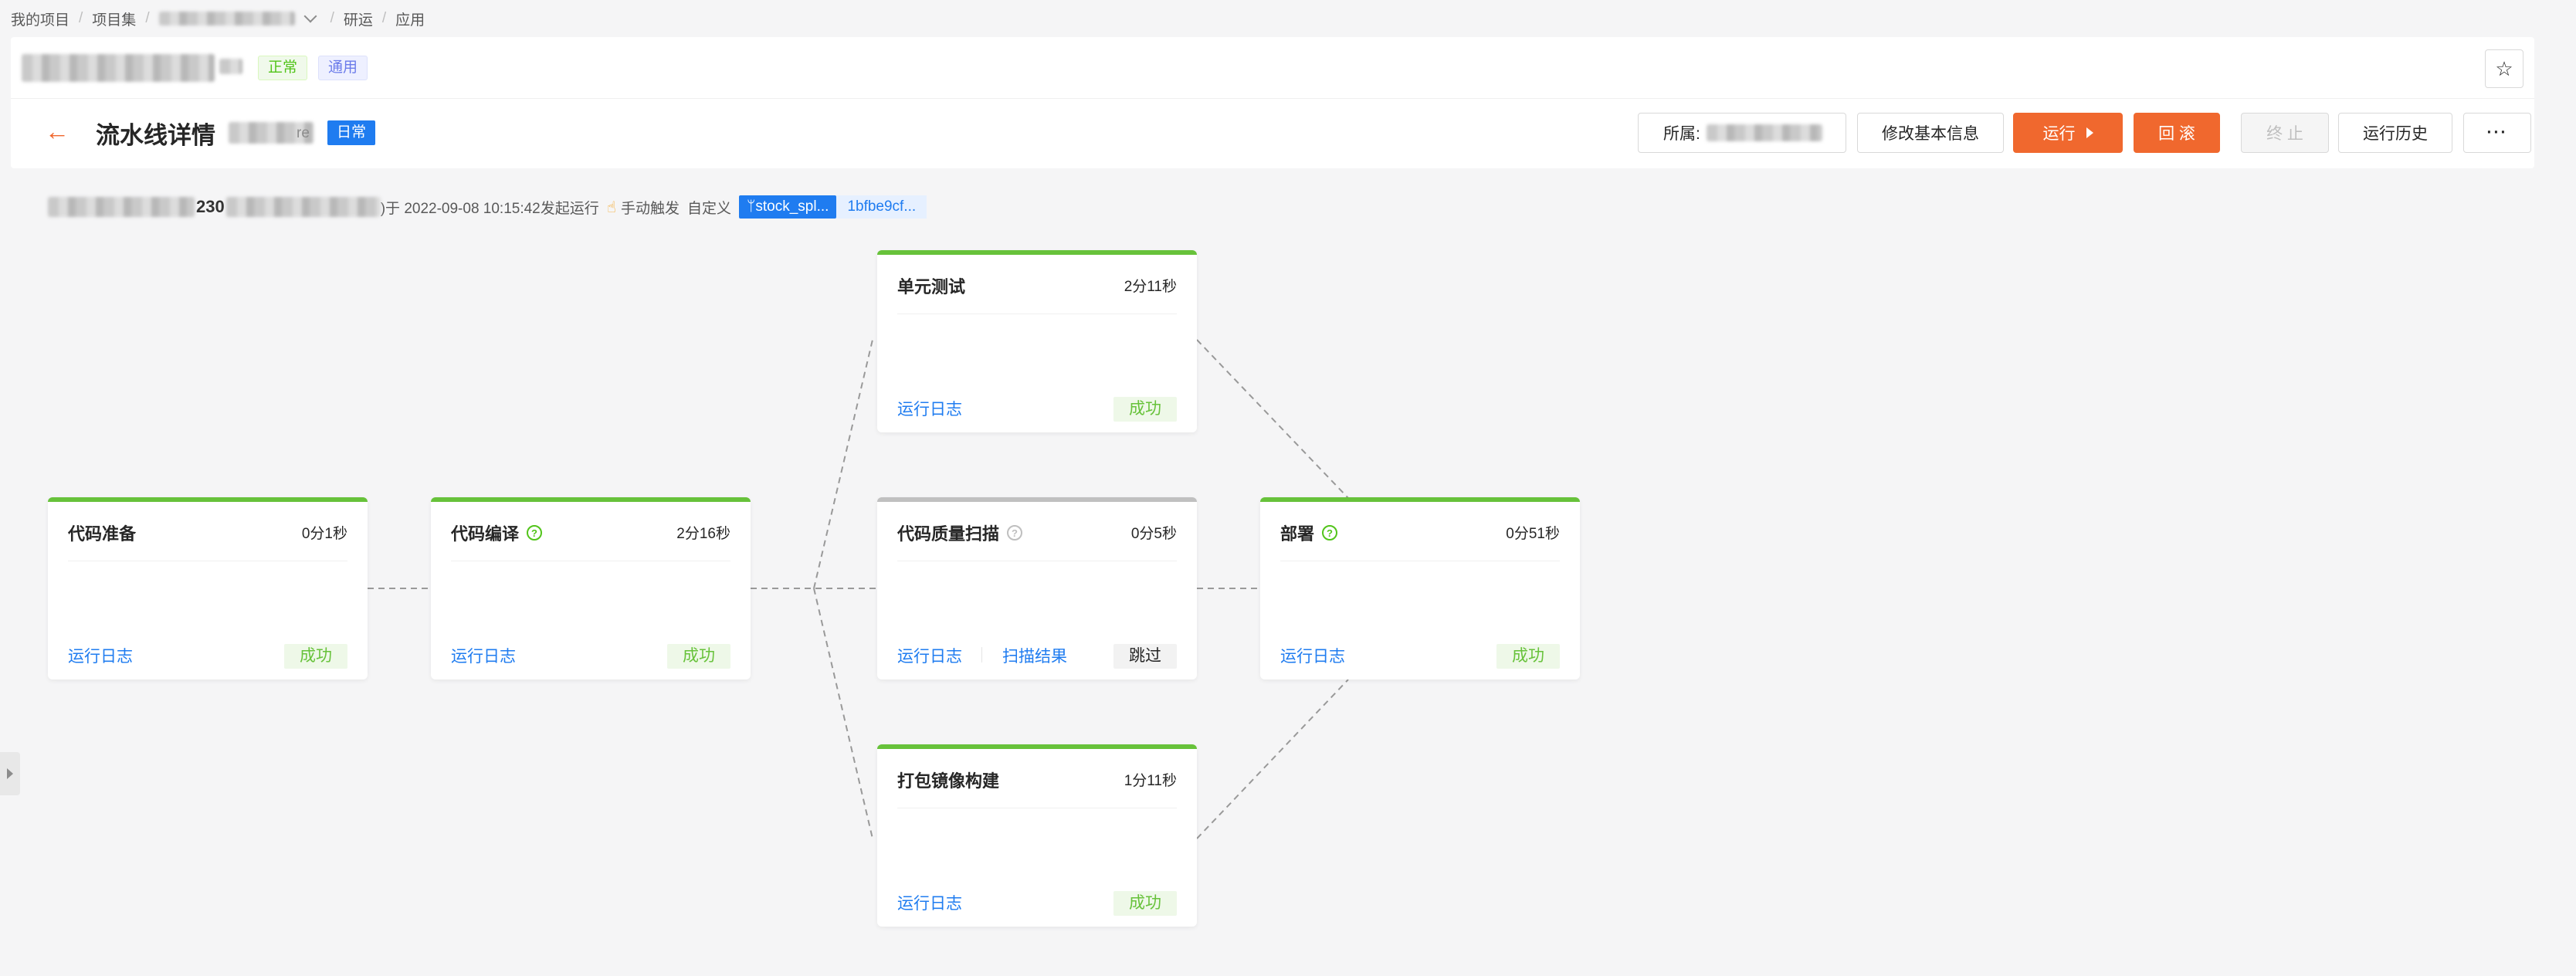 This screenshot has width=2576, height=976. Describe the element at coordinates (1153, 534) in the screenshot. I see `stage-duration: 0分5秒` at that location.